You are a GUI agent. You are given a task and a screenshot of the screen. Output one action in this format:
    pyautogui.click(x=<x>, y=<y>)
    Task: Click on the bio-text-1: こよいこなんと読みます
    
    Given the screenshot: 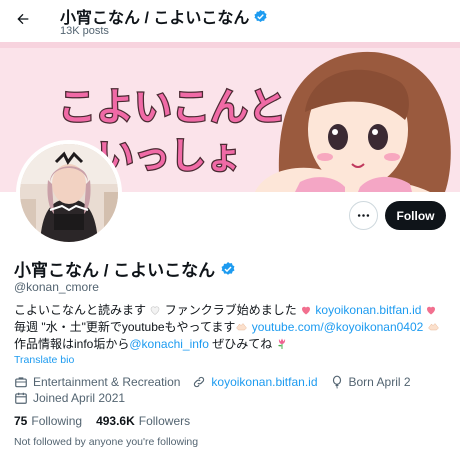 What is the action you would take?
    pyautogui.click(x=80, y=310)
    